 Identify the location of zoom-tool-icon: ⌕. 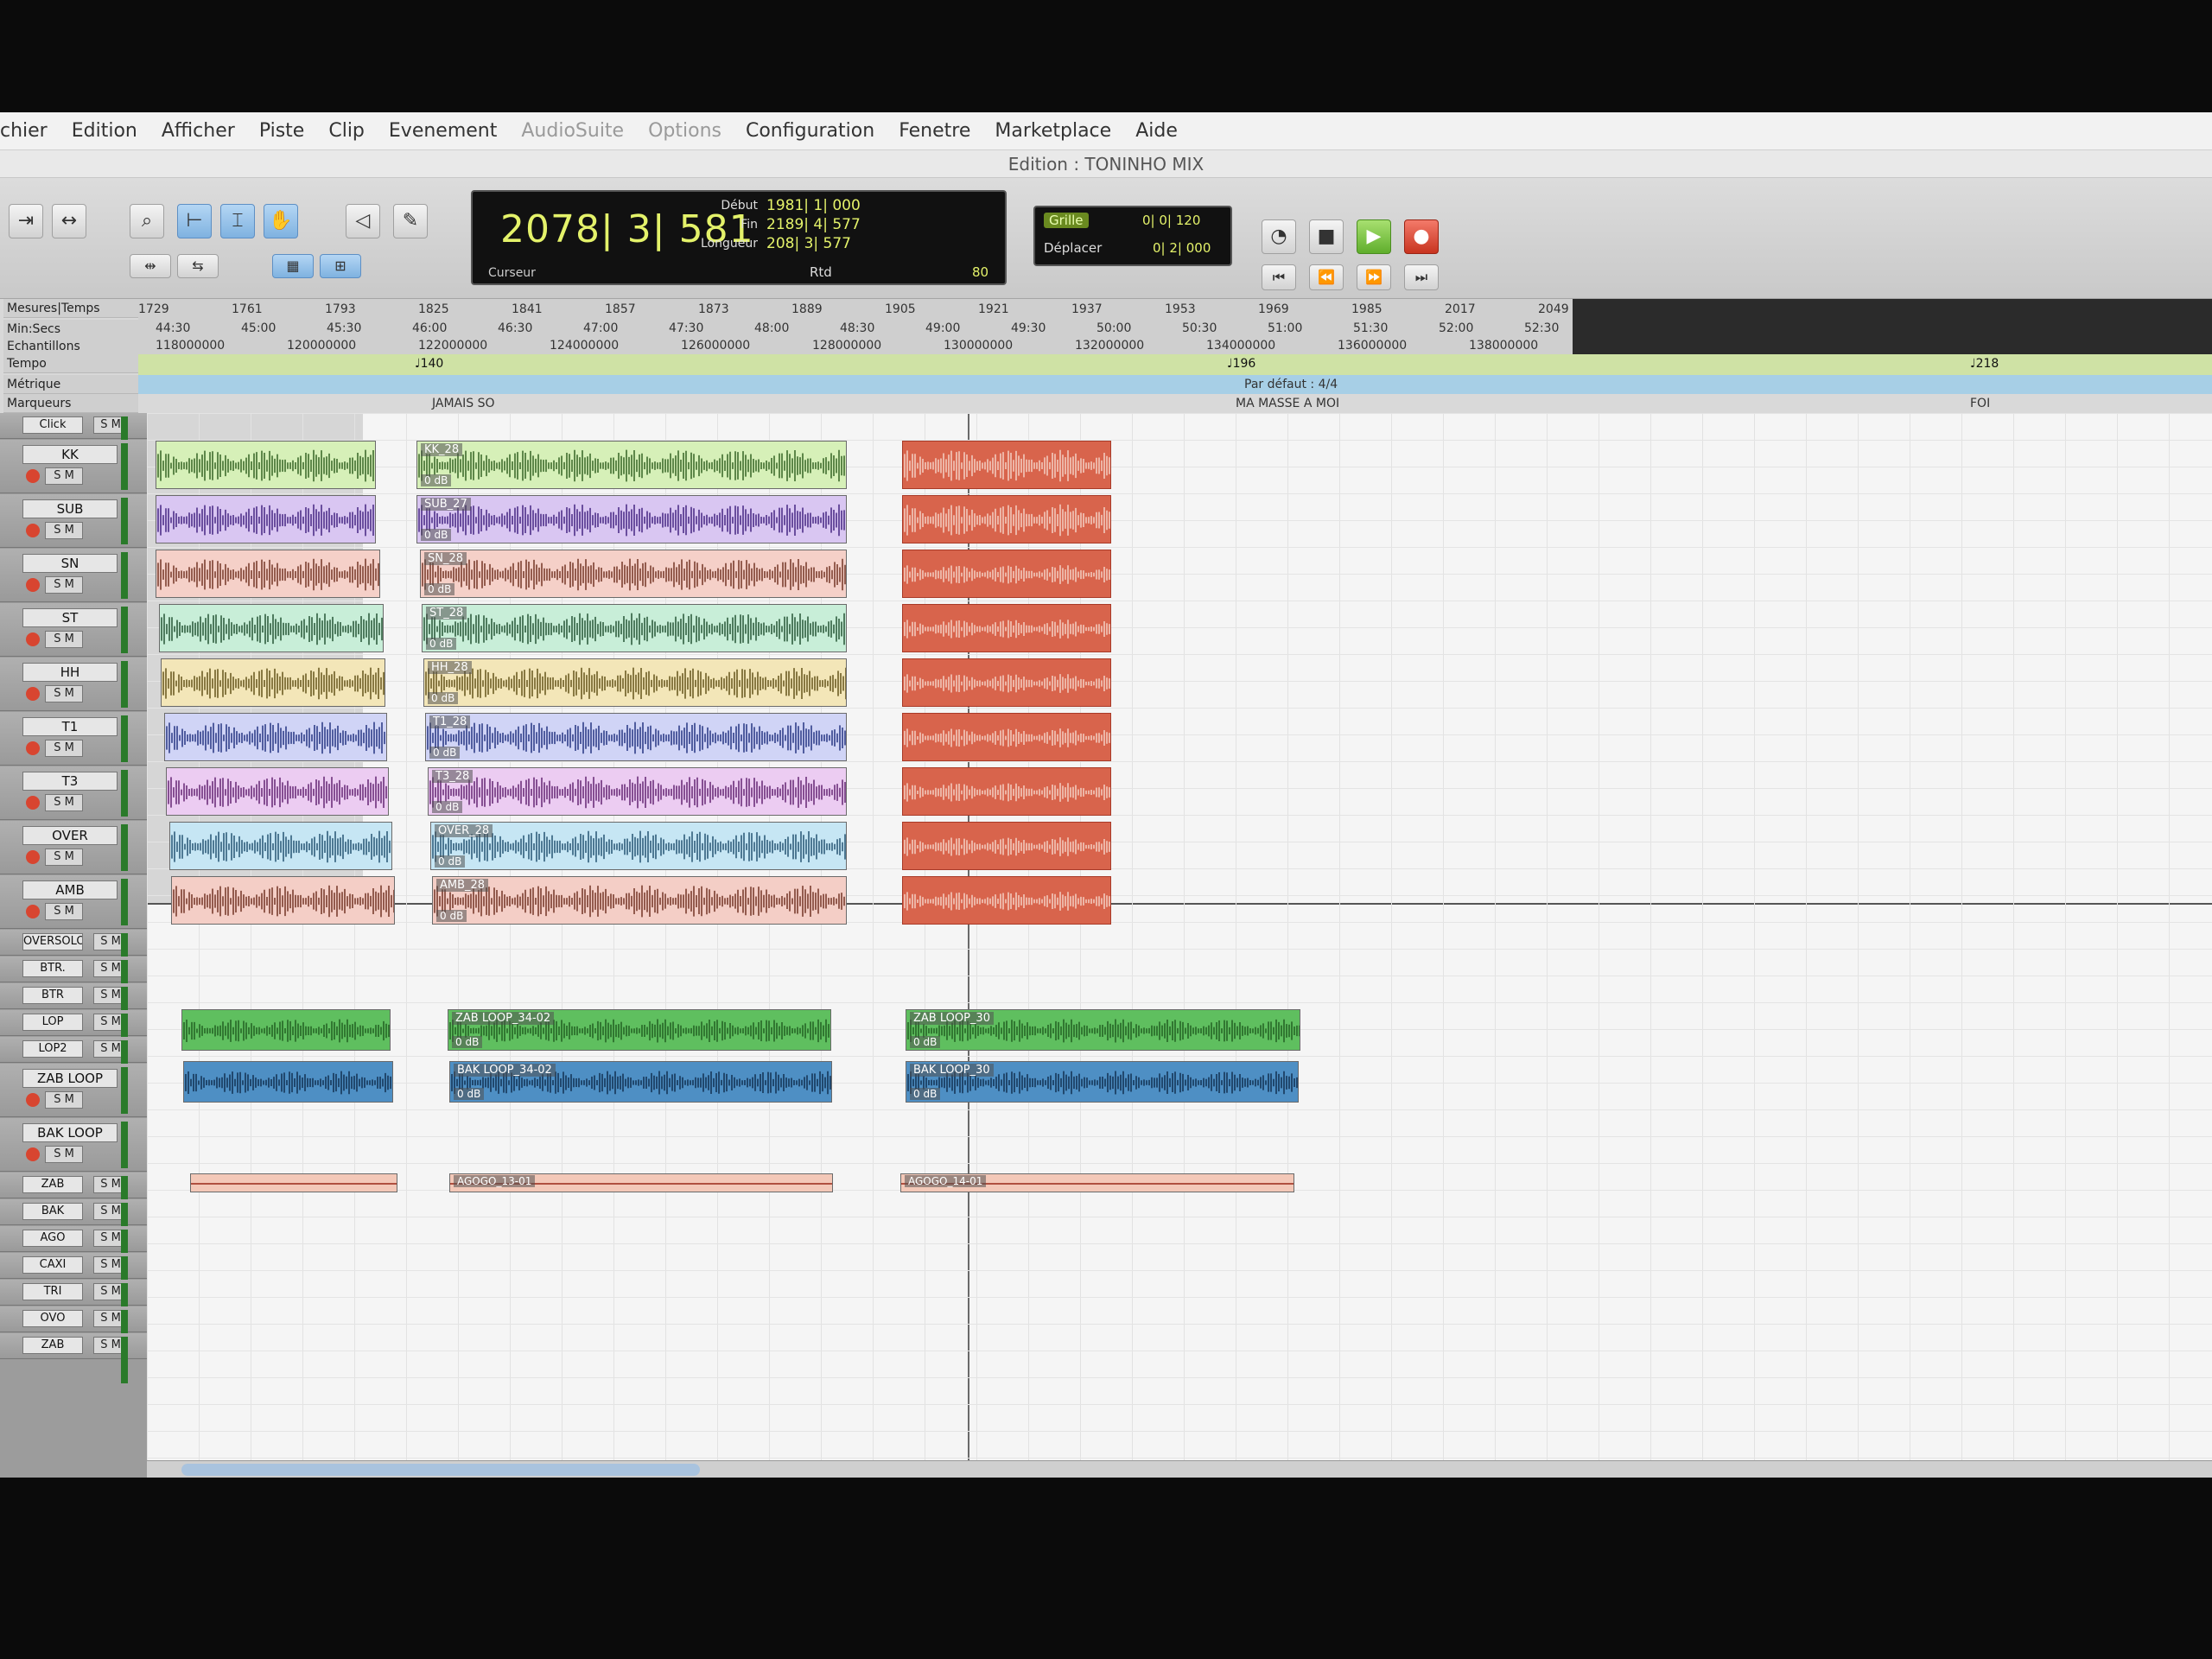
(147, 221).